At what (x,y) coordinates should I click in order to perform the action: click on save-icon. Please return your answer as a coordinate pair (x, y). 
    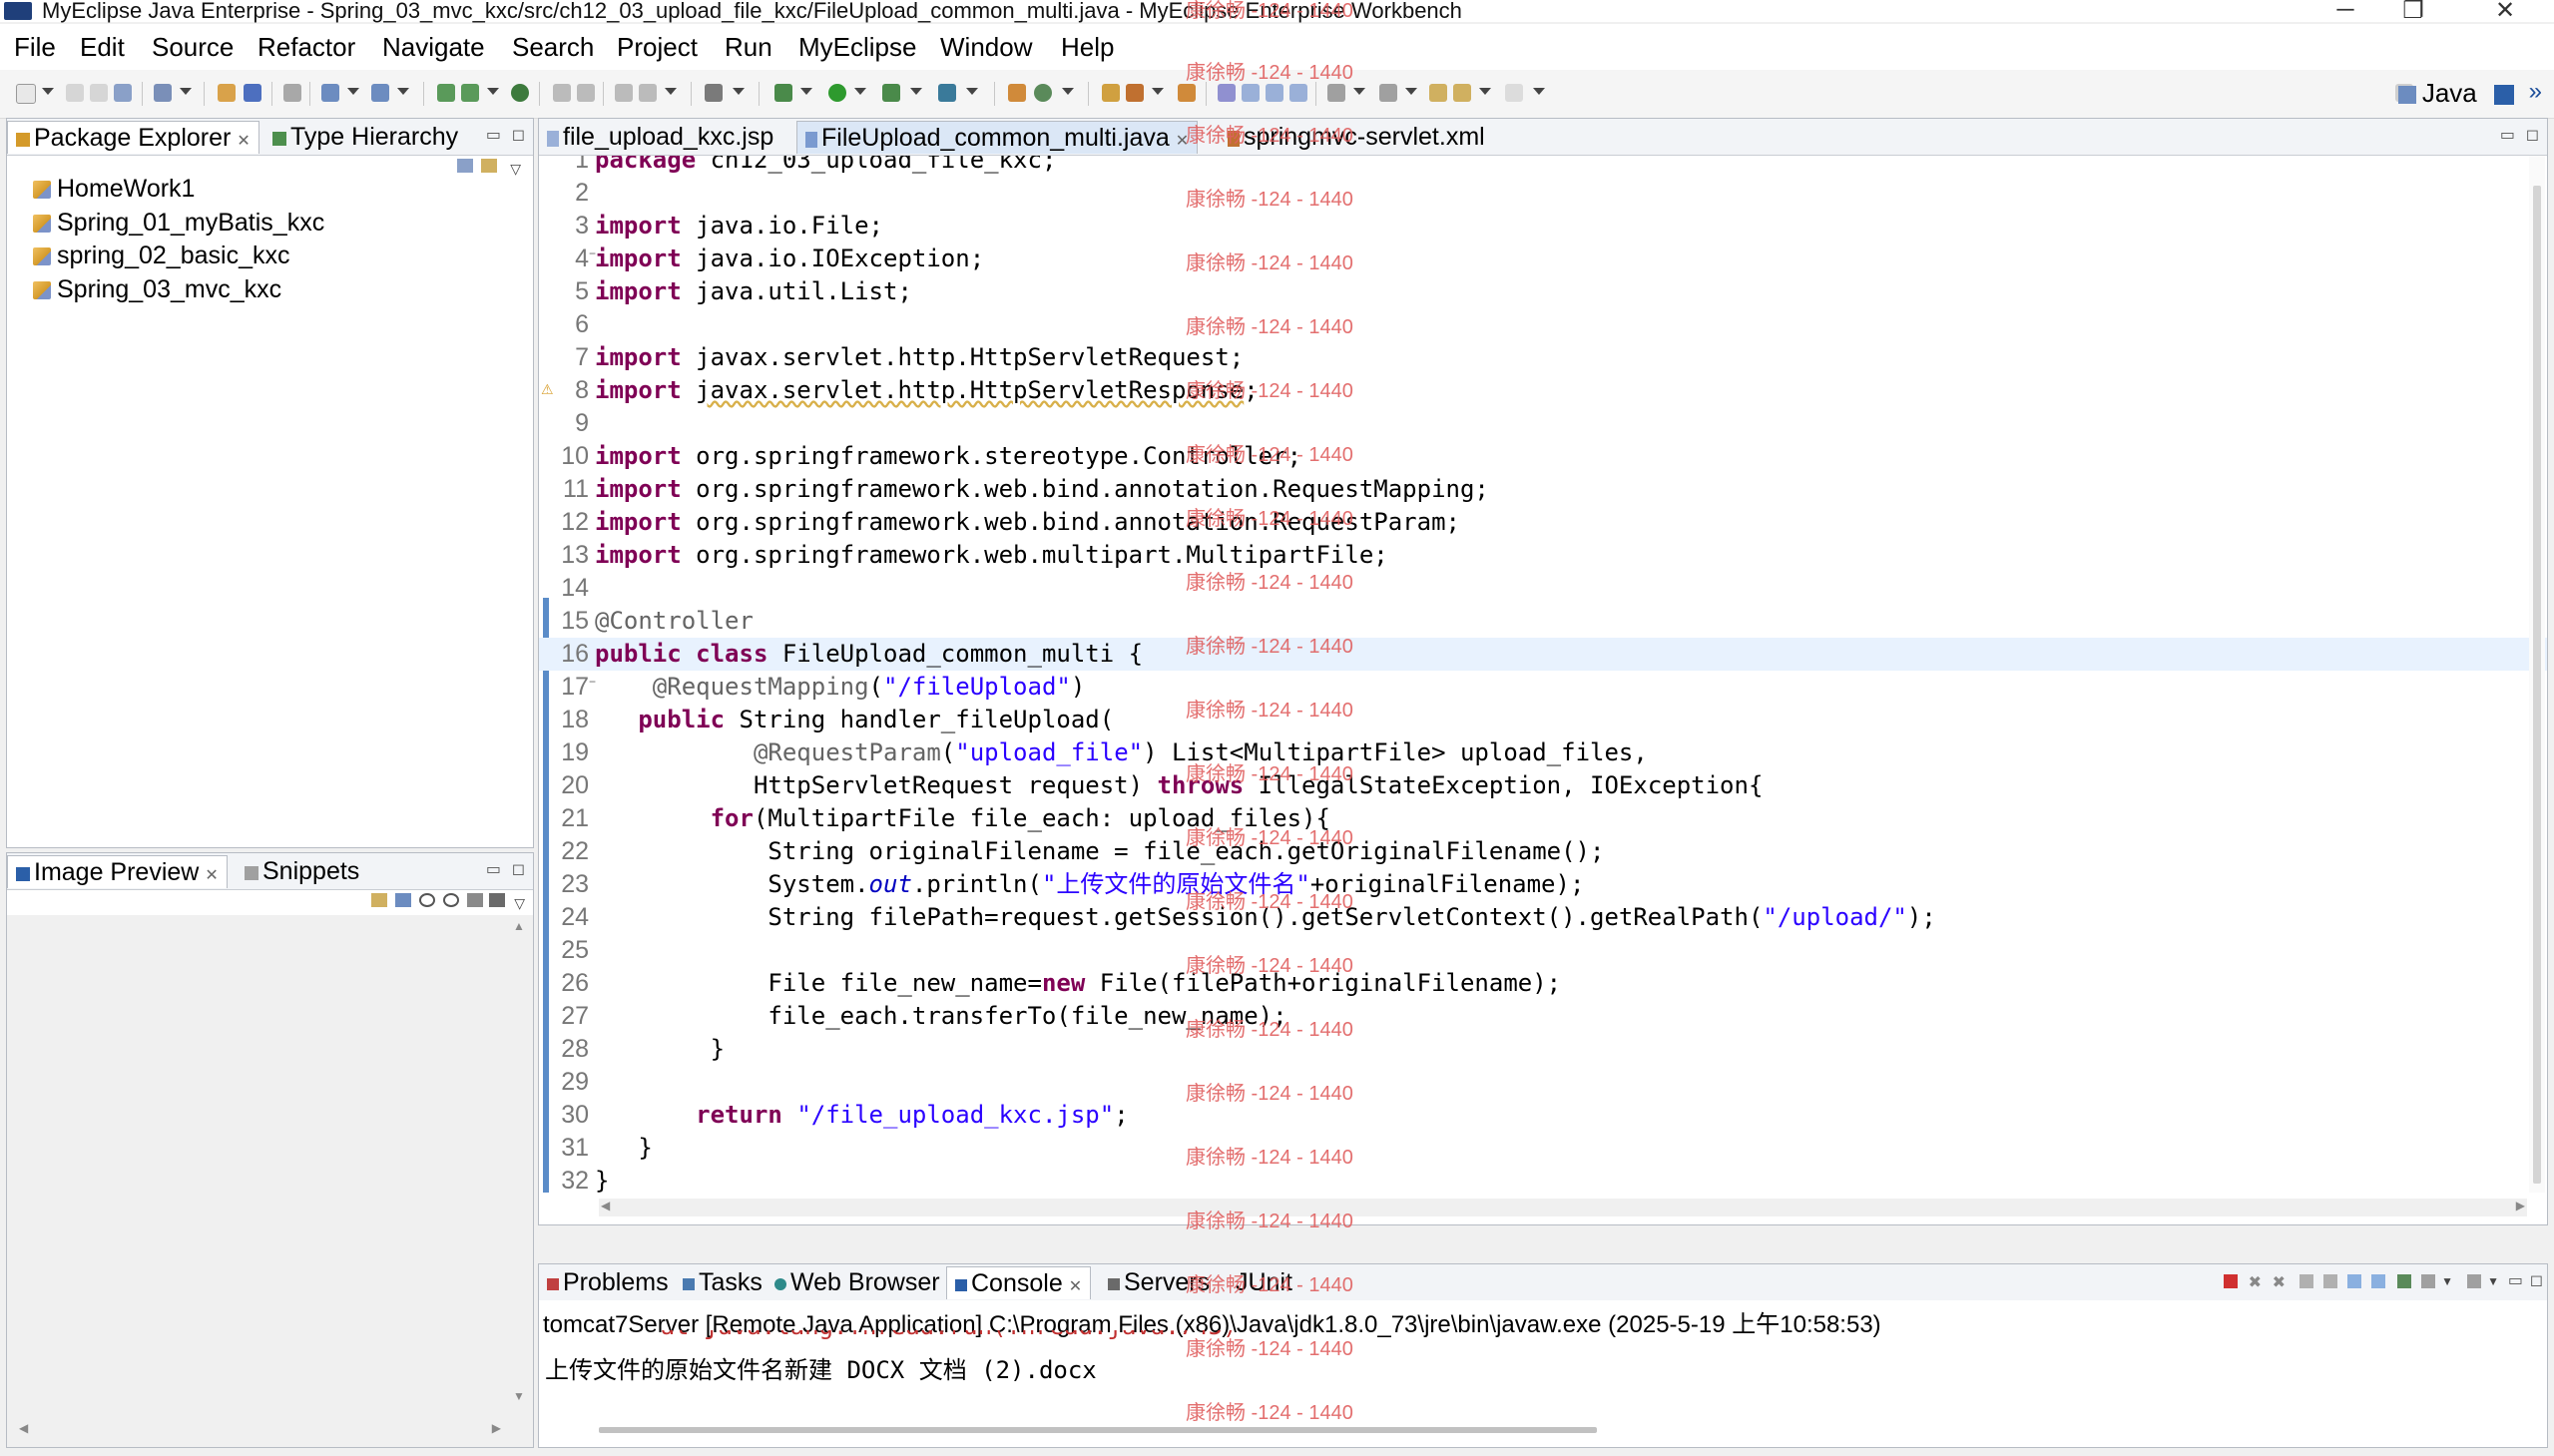
    Looking at the image, I should click on (75, 93).